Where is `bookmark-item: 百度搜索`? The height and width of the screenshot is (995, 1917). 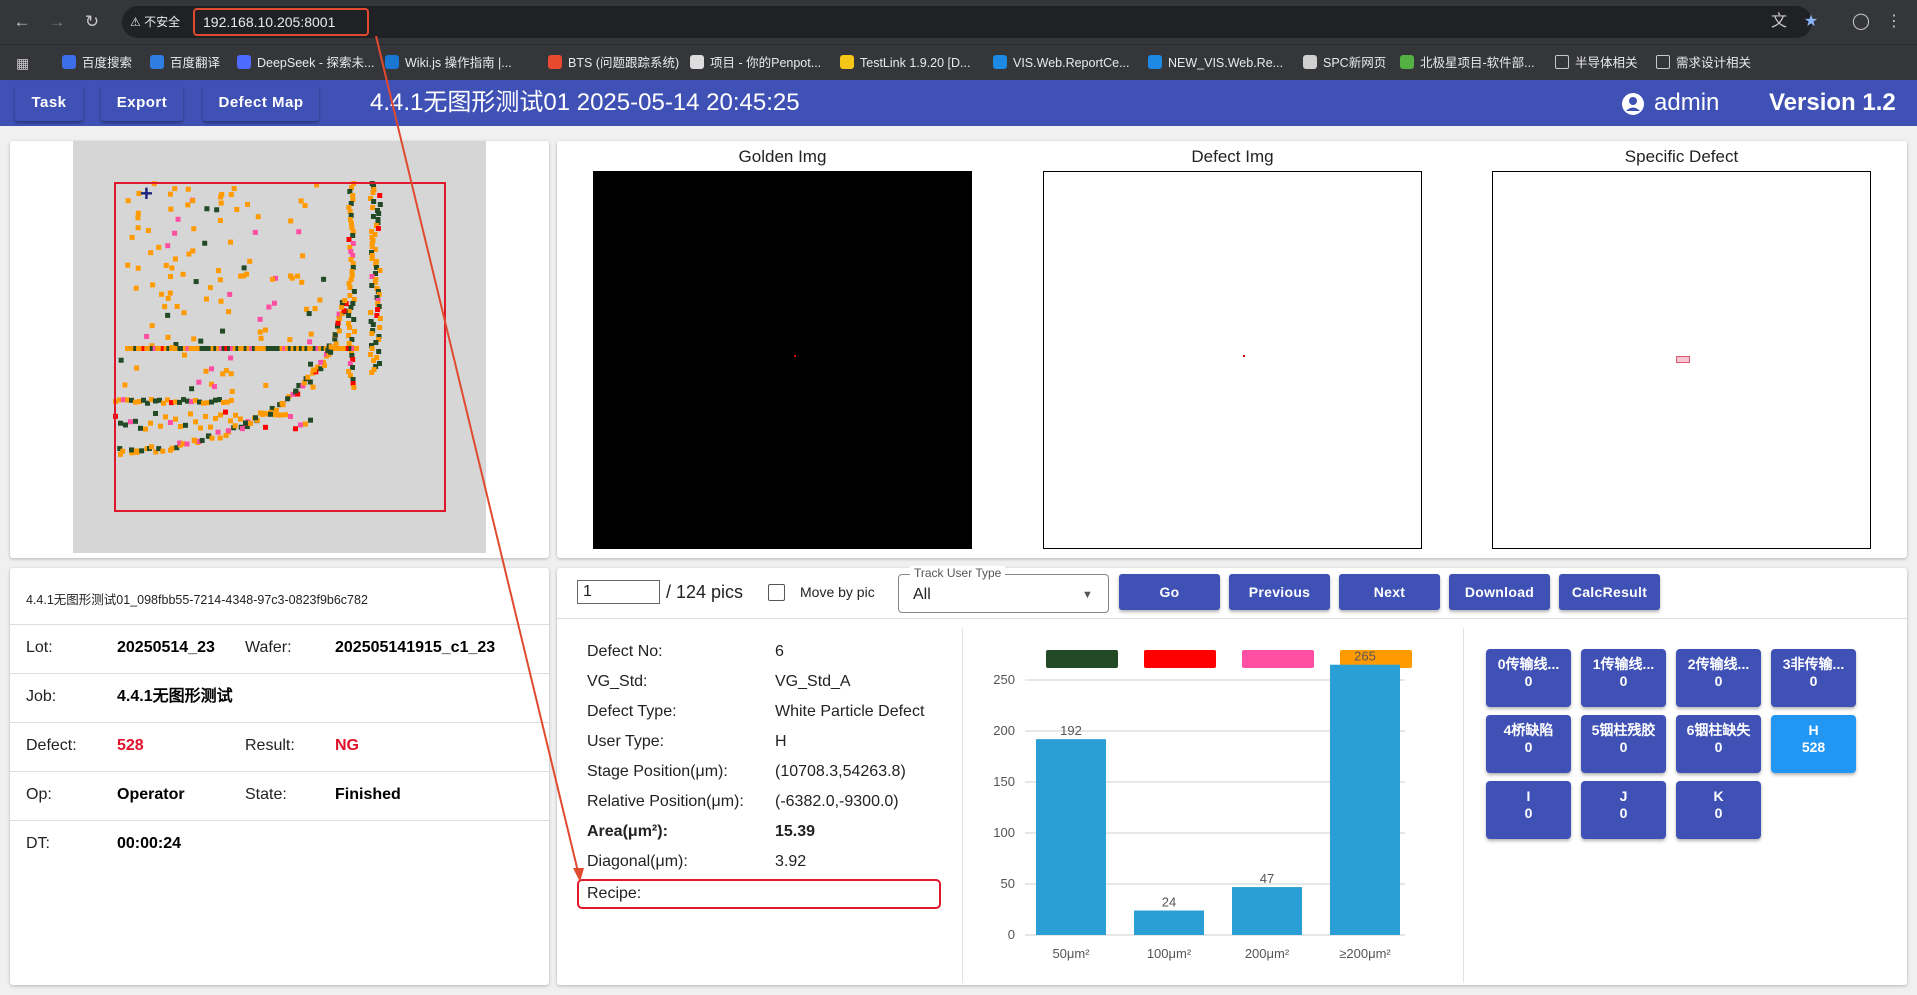
bookmark-item: 百度搜索 is located at coordinates (97, 63).